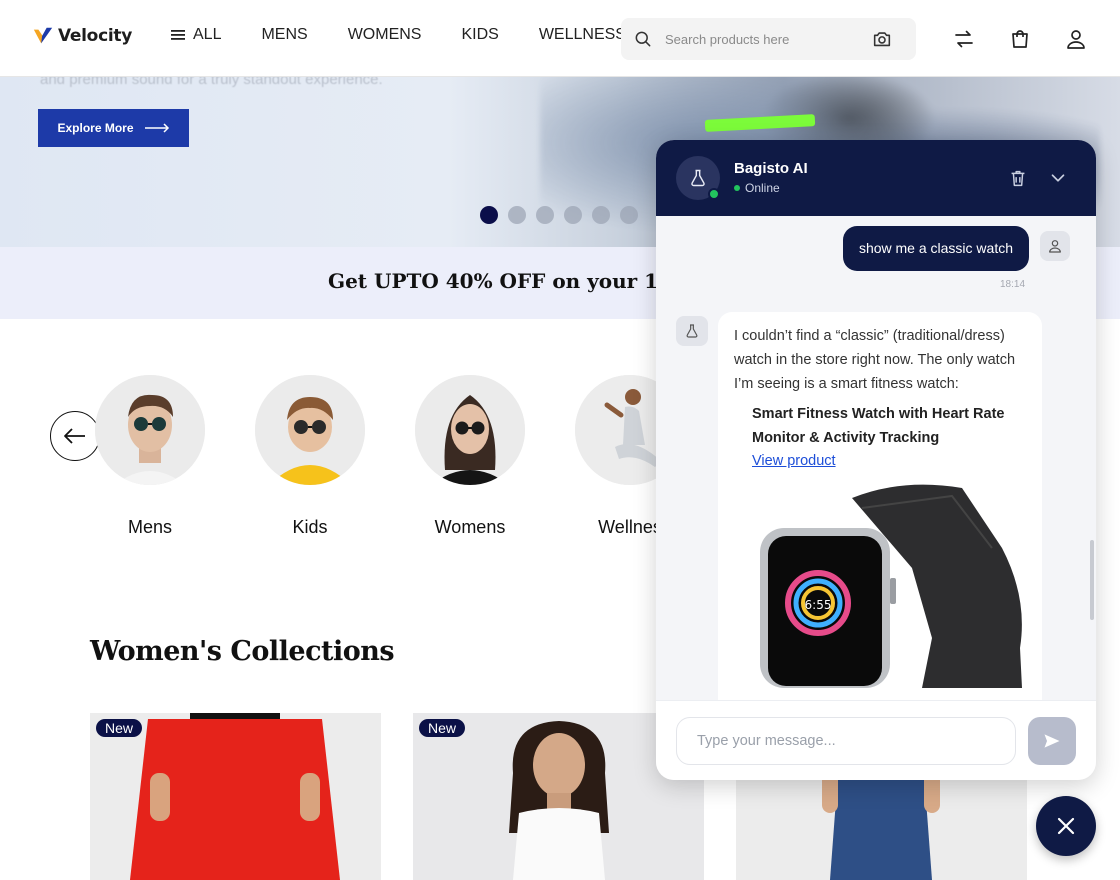 This screenshot has height=880, width=1120. I want to click on category-womens-image, so click(470, 430).